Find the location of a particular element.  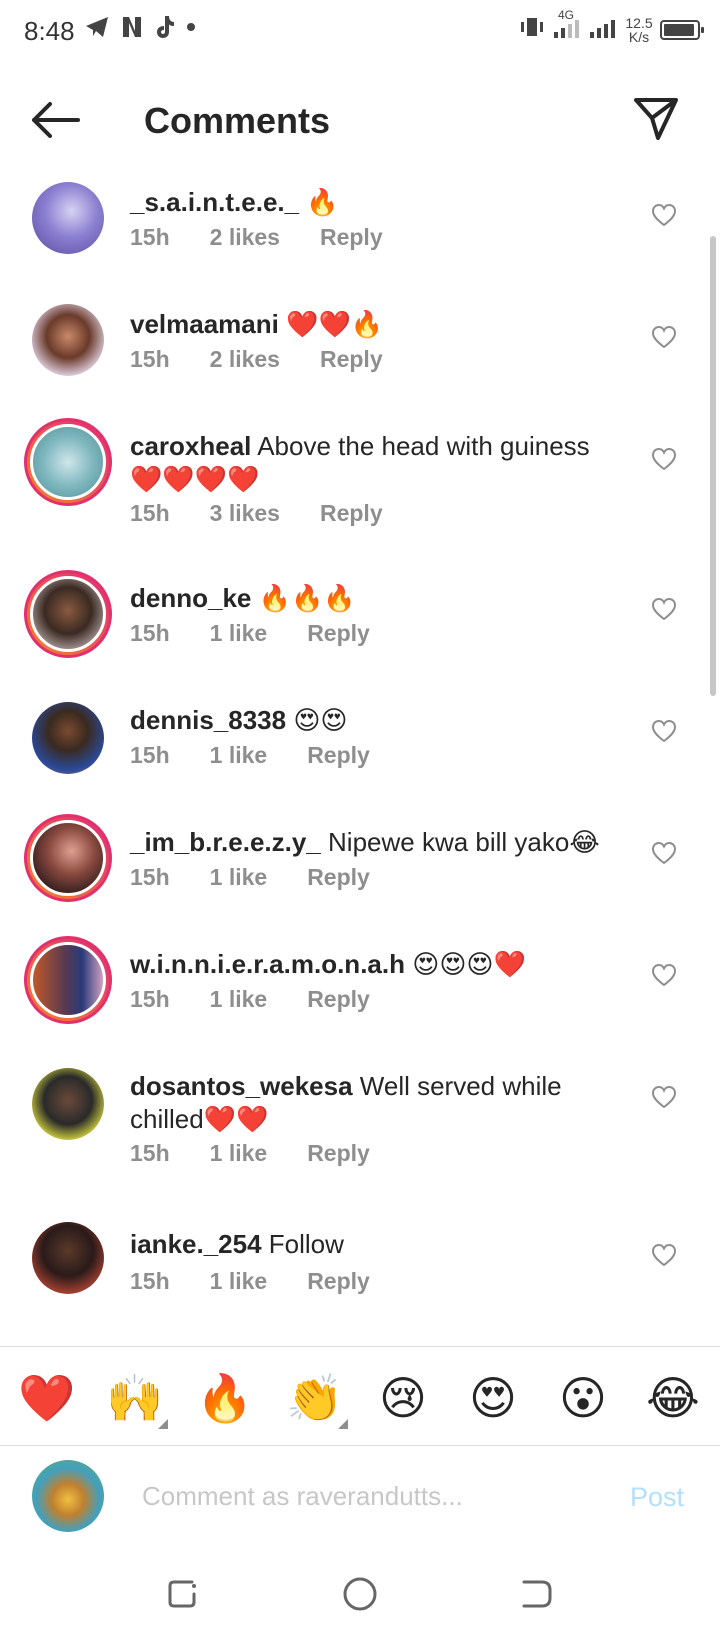

emoji-clap-button: 👏 is located at coordinates (314, 1398).